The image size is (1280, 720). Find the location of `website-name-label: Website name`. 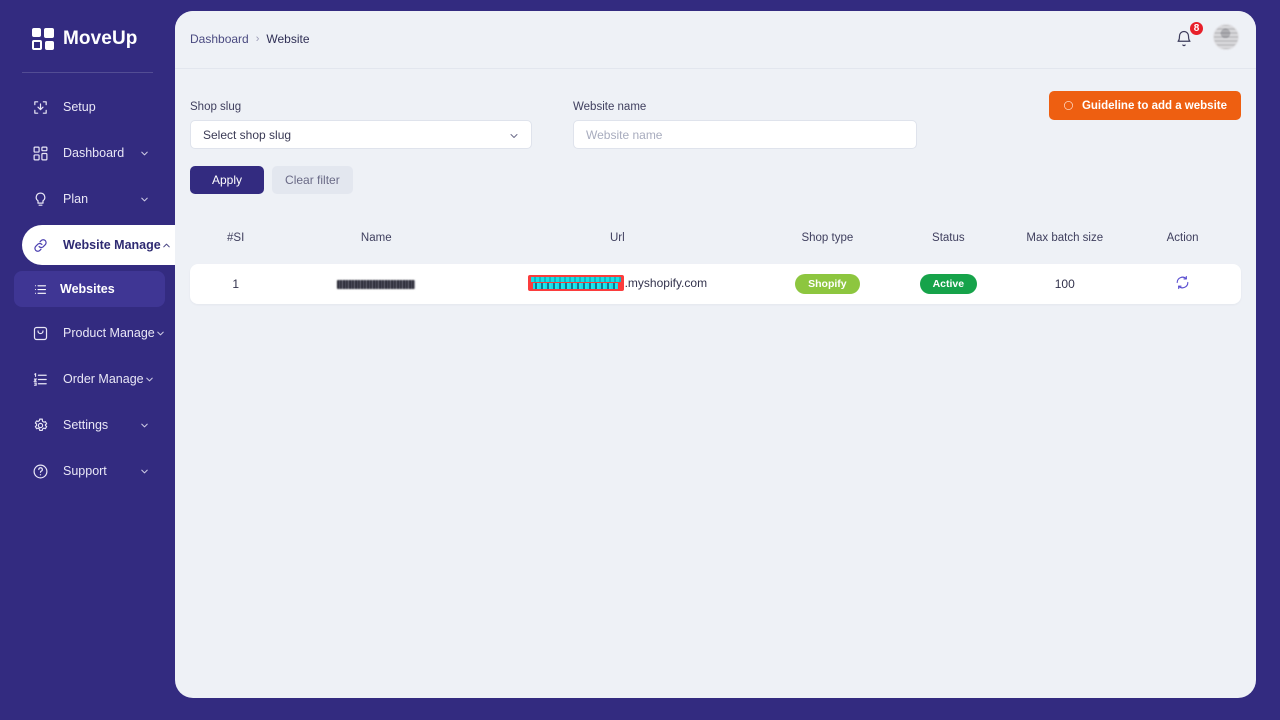

website-name-label: Website name is located at coordinates (610, 107).